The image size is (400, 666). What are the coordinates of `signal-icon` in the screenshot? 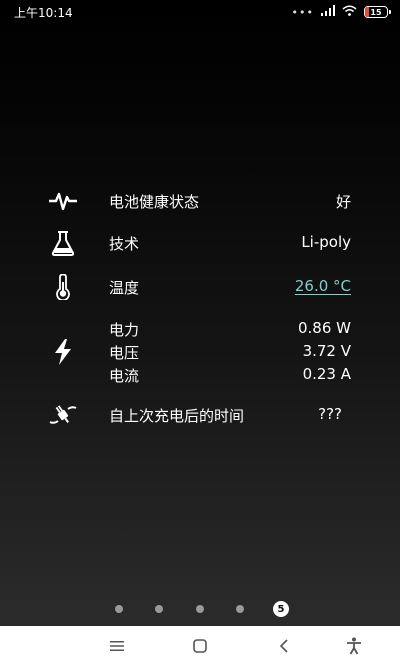 It's located at (328, 12).